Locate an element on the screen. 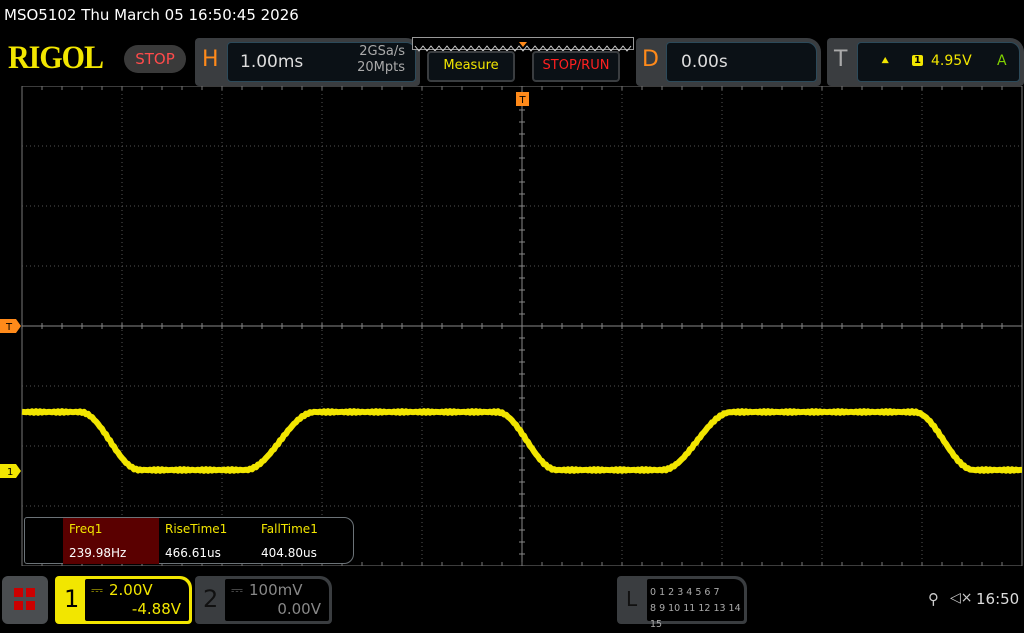 The height and width of the screenshot is (633, 1024). measure-button: Measure is located at coordinates (471, 66).